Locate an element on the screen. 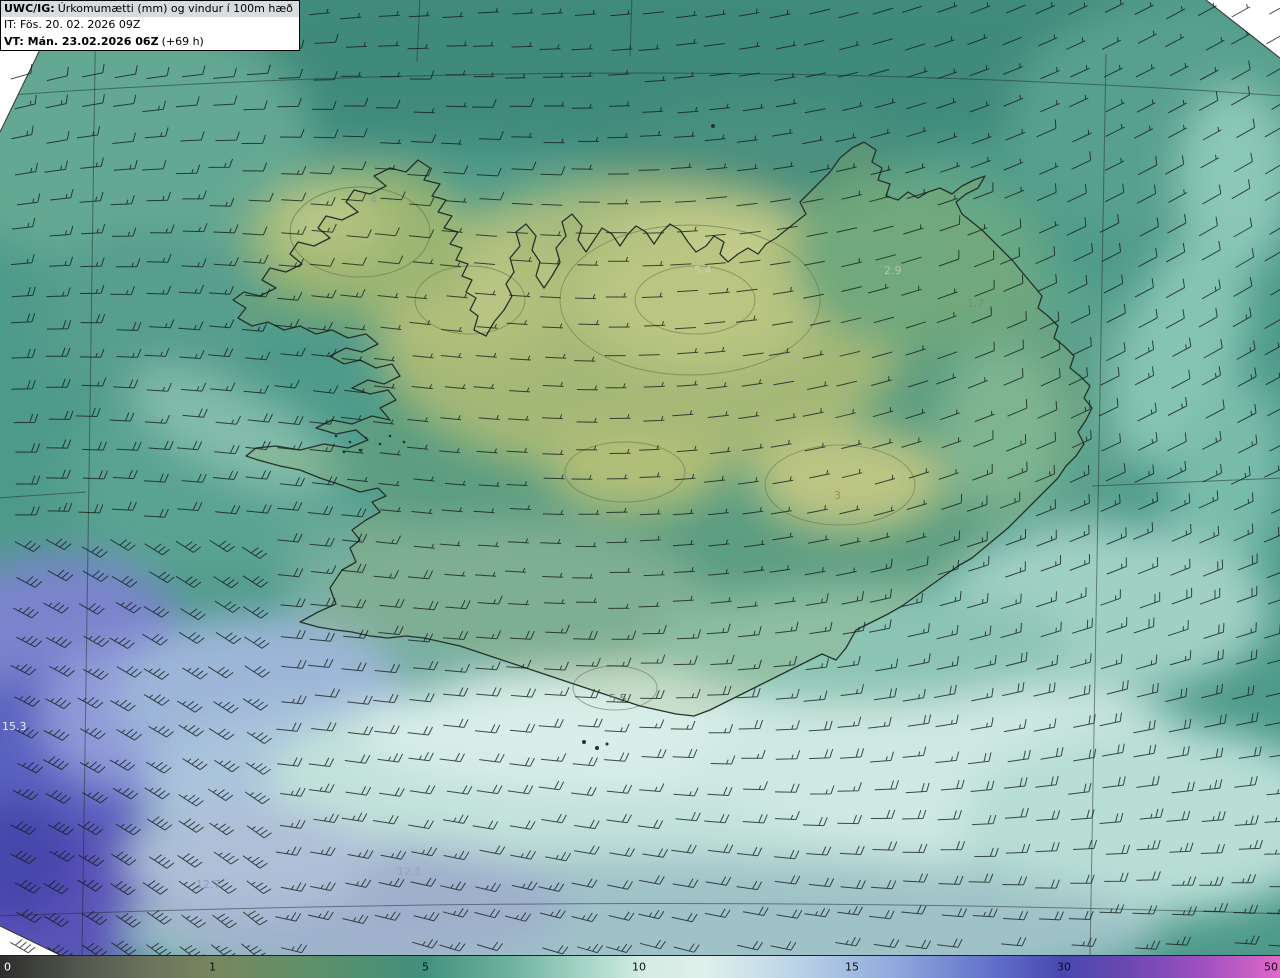  colorbar-tick: 0 is located at coordinates (7, 967).